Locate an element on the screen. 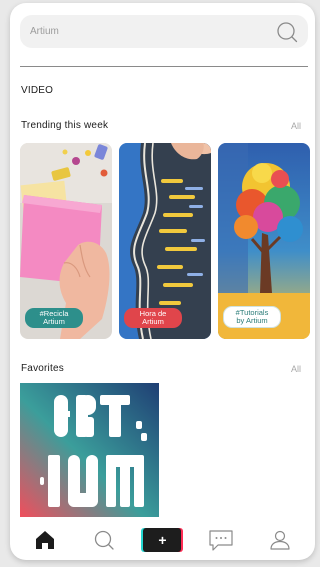 Image resolution: width=320 pixels, height=567 pixels. favorite-item-artium is located at coordinates (89, 450).